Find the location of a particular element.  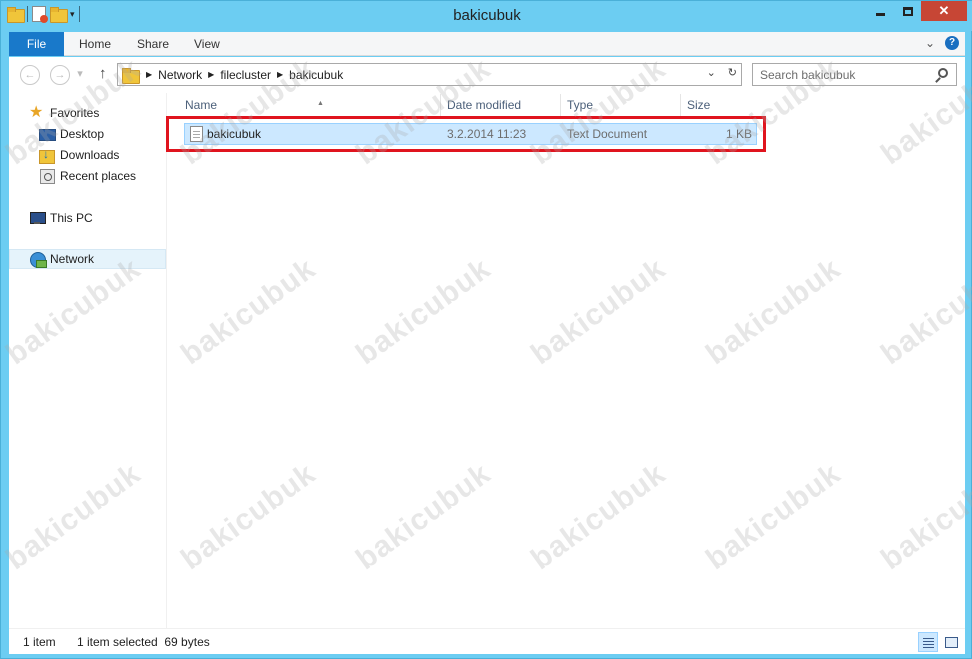

window-title: bakicubuk is located at coordinates (487, 15).